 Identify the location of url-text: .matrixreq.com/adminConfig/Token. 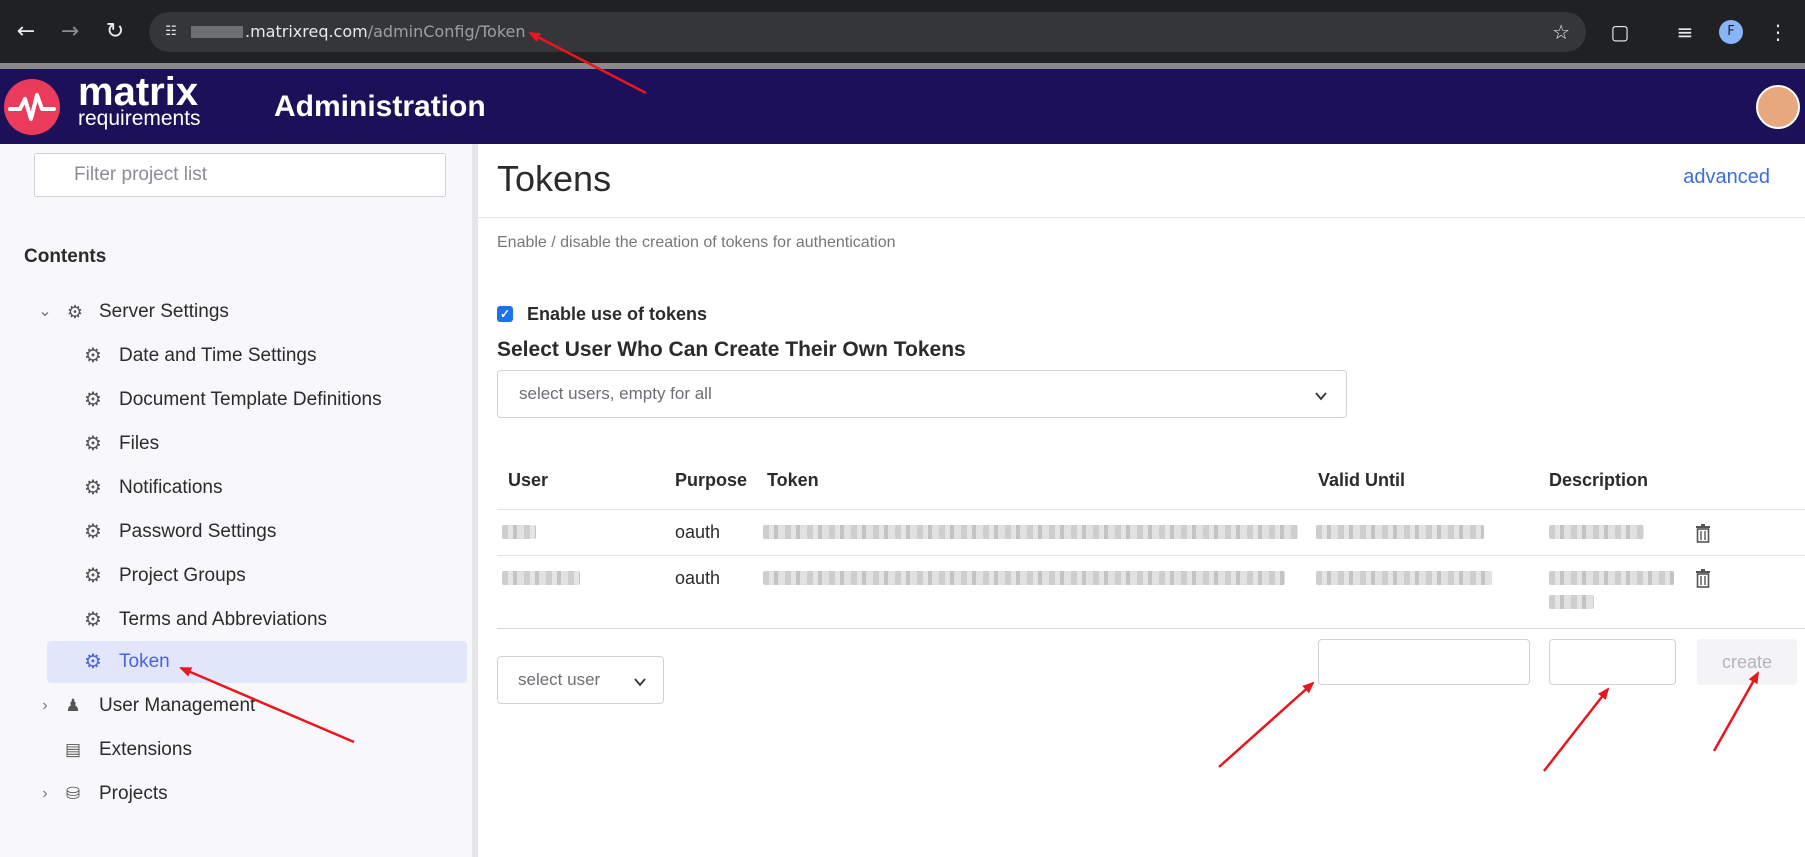
(385, 31).